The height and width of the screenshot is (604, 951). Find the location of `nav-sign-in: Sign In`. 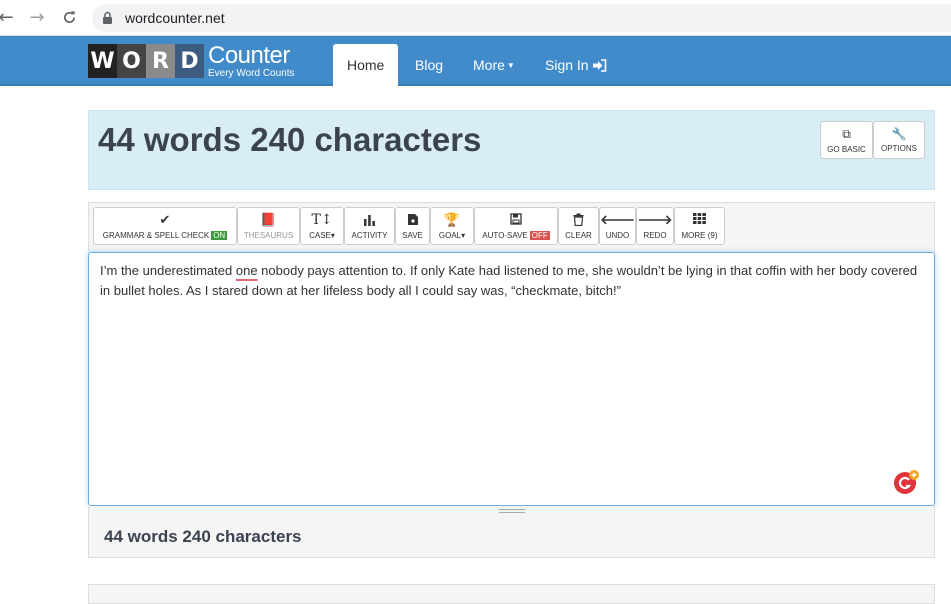

nav-sign-in: Sign In is located at coordinates (576, 65).